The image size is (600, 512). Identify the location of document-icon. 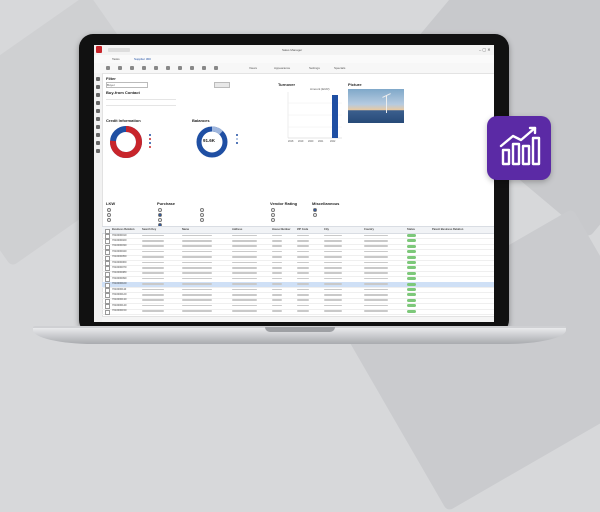
(98, 119).